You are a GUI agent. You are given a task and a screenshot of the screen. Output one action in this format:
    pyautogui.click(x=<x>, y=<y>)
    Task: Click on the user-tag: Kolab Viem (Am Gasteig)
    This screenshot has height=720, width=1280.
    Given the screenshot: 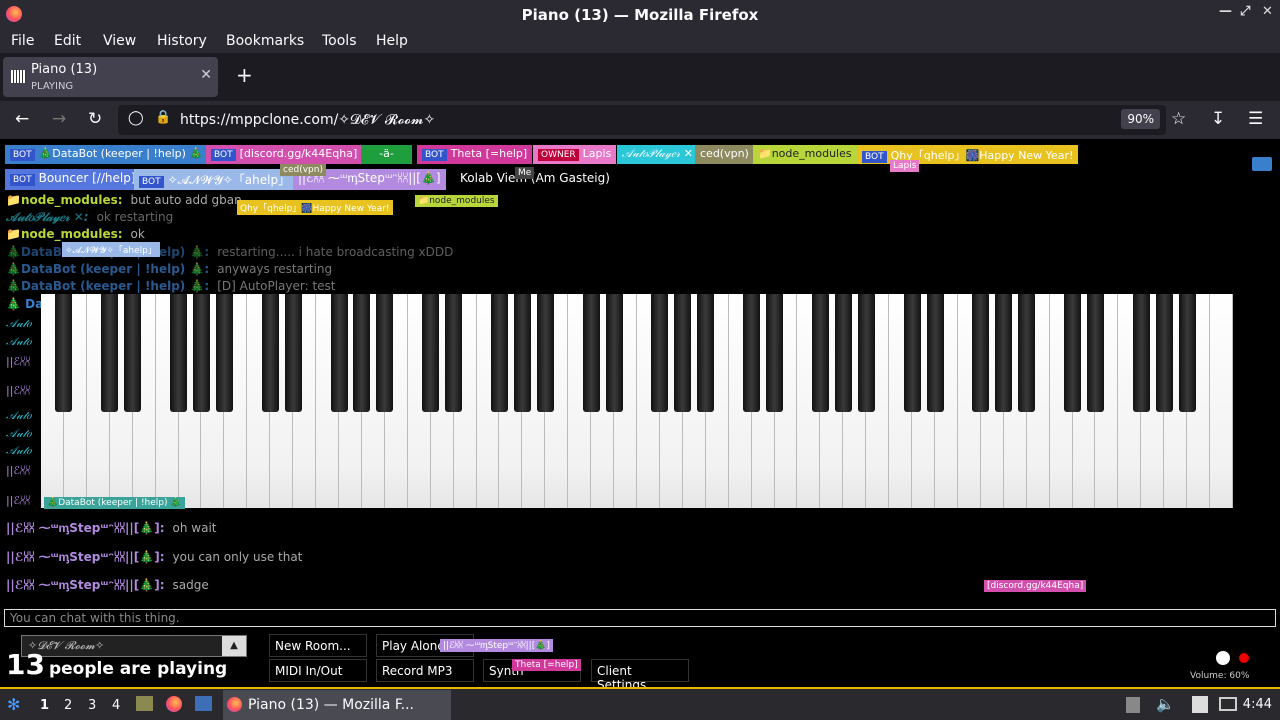 What is the action you would take?
    pyautogui.click(x=535, y=179)
    